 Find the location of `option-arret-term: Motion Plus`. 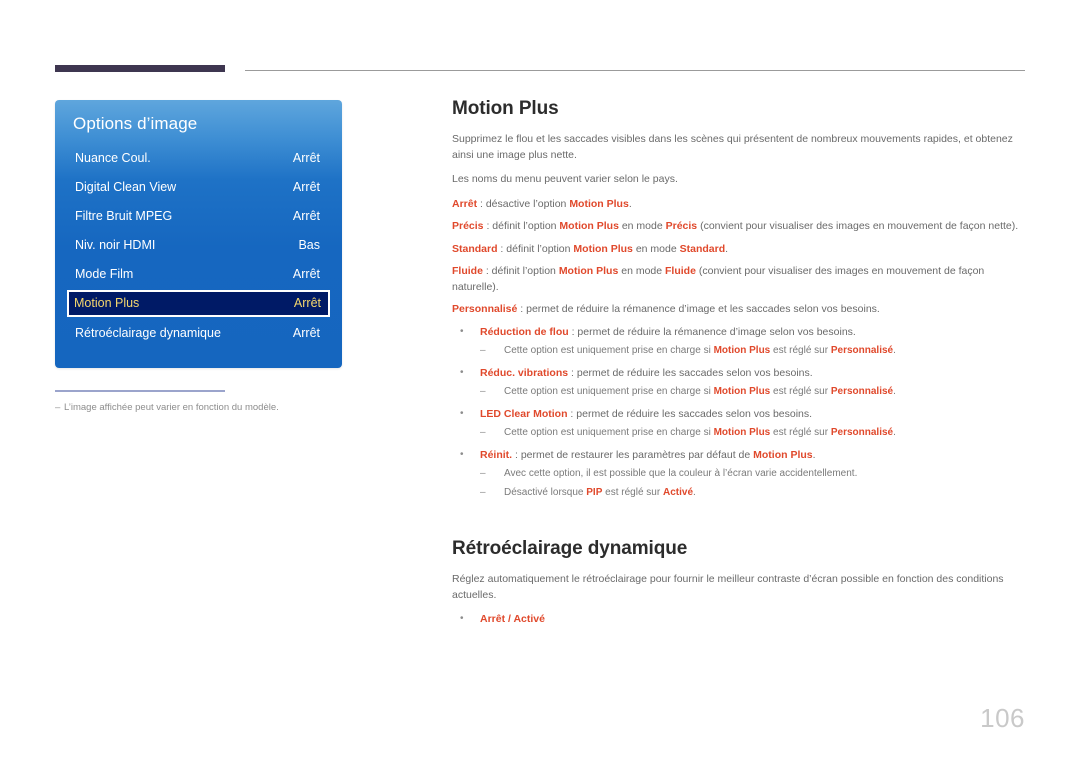

option-arret-term: Motion Plus is located at coordinates (599, 203).